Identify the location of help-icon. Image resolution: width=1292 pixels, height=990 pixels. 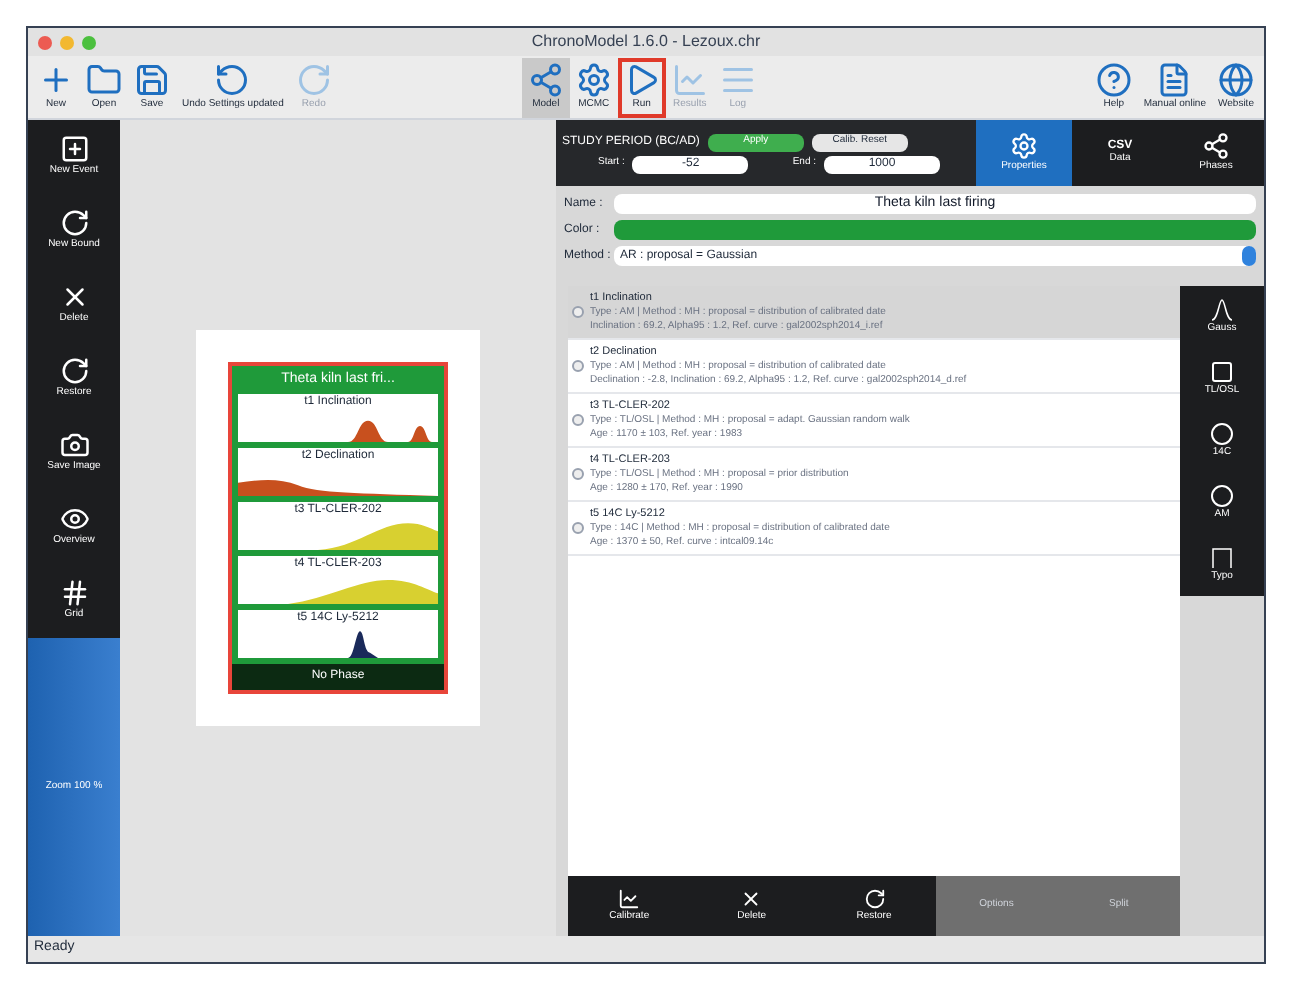
(1113, 79).